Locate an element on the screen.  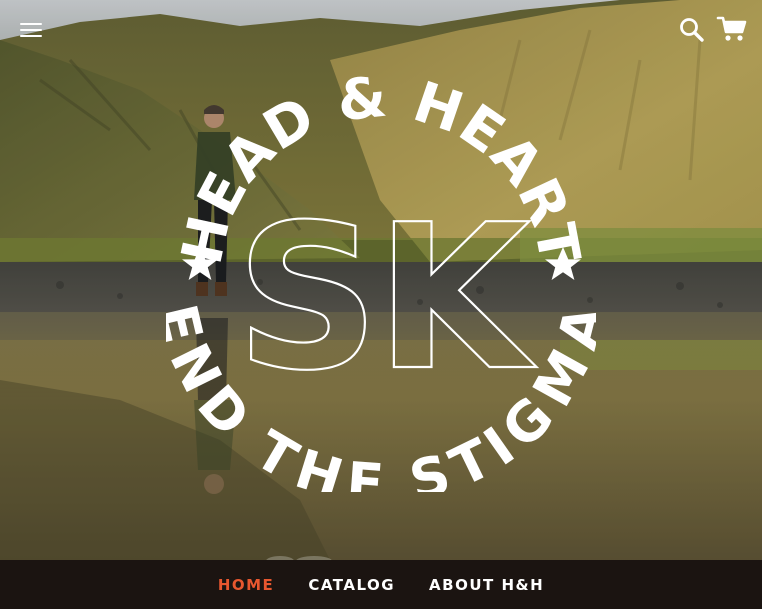
nav-home-link: HOME is located at coordinates (246, 585).